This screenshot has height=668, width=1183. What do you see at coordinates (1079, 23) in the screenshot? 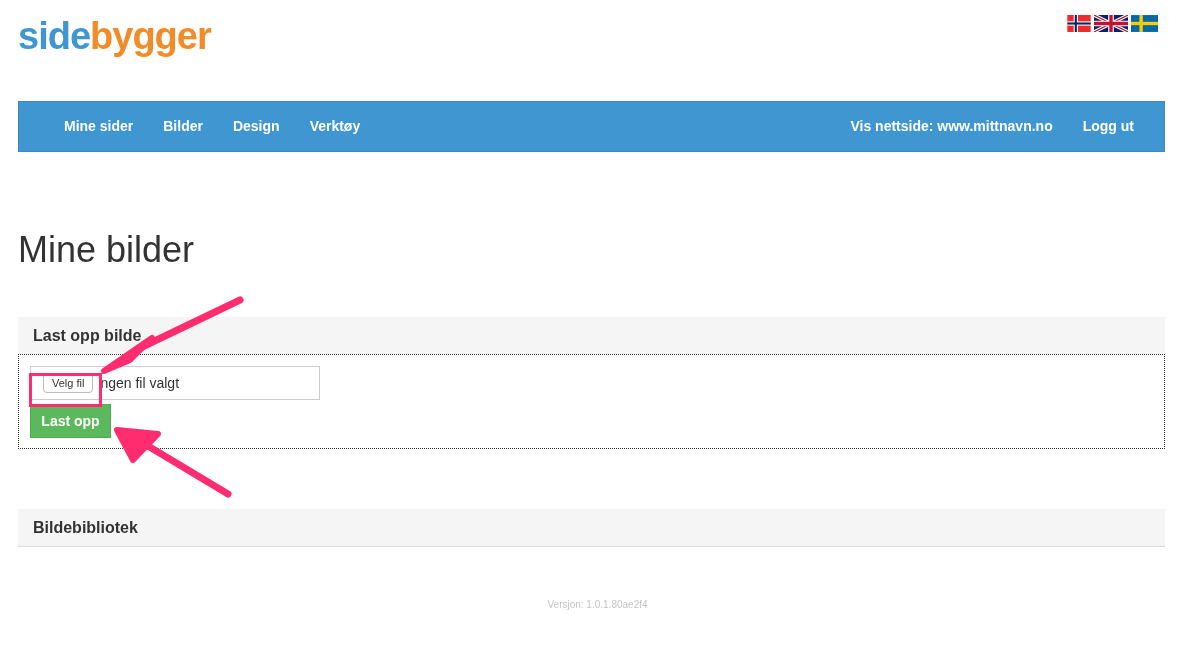
I see `norway-flag-icon` at bounding box center [1079, 23].